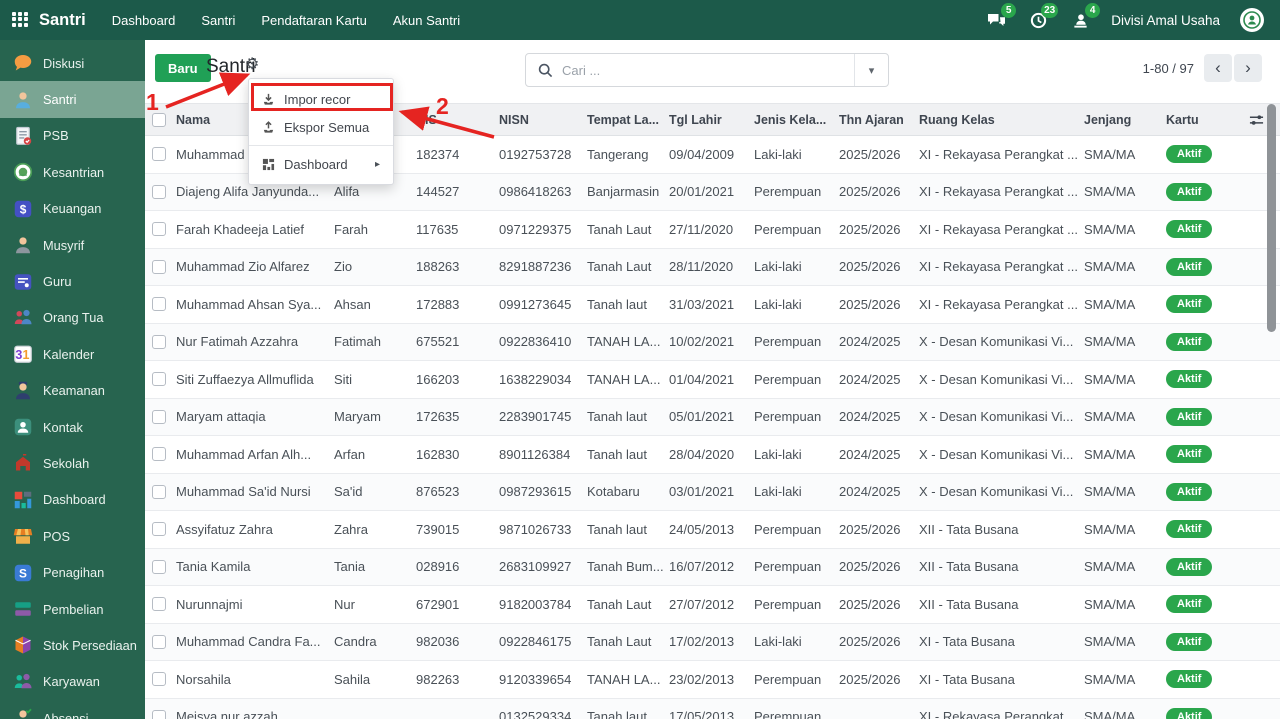 Image resolution: width=1280 pixels, height=719 pixels. Describe the element at coordinates (62, 20) in the screenshot. I see `app-brand: Santri` at that location.